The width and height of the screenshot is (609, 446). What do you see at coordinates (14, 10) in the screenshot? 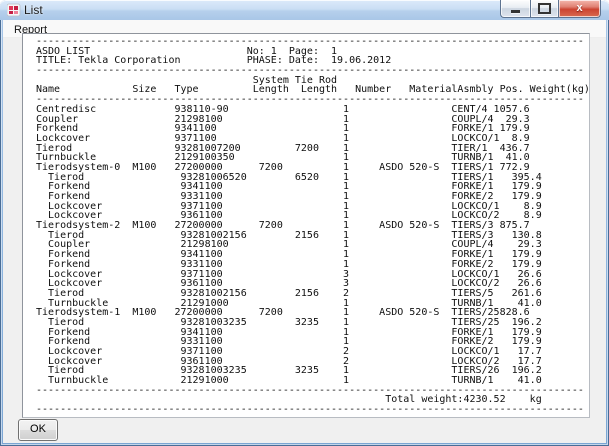
I see `tekla-app-icon` at bounding box center [14, 10].